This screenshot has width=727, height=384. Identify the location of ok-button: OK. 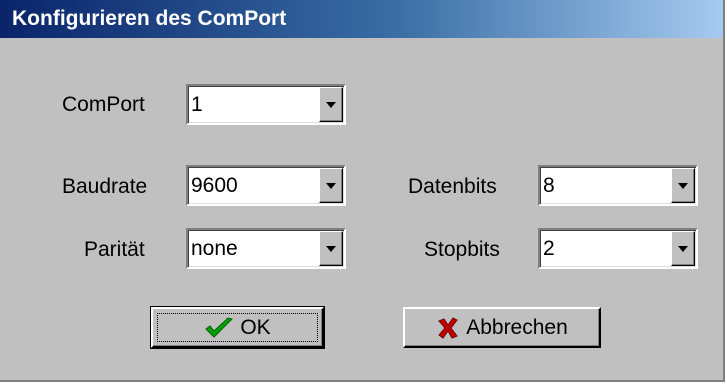
(237, 327).